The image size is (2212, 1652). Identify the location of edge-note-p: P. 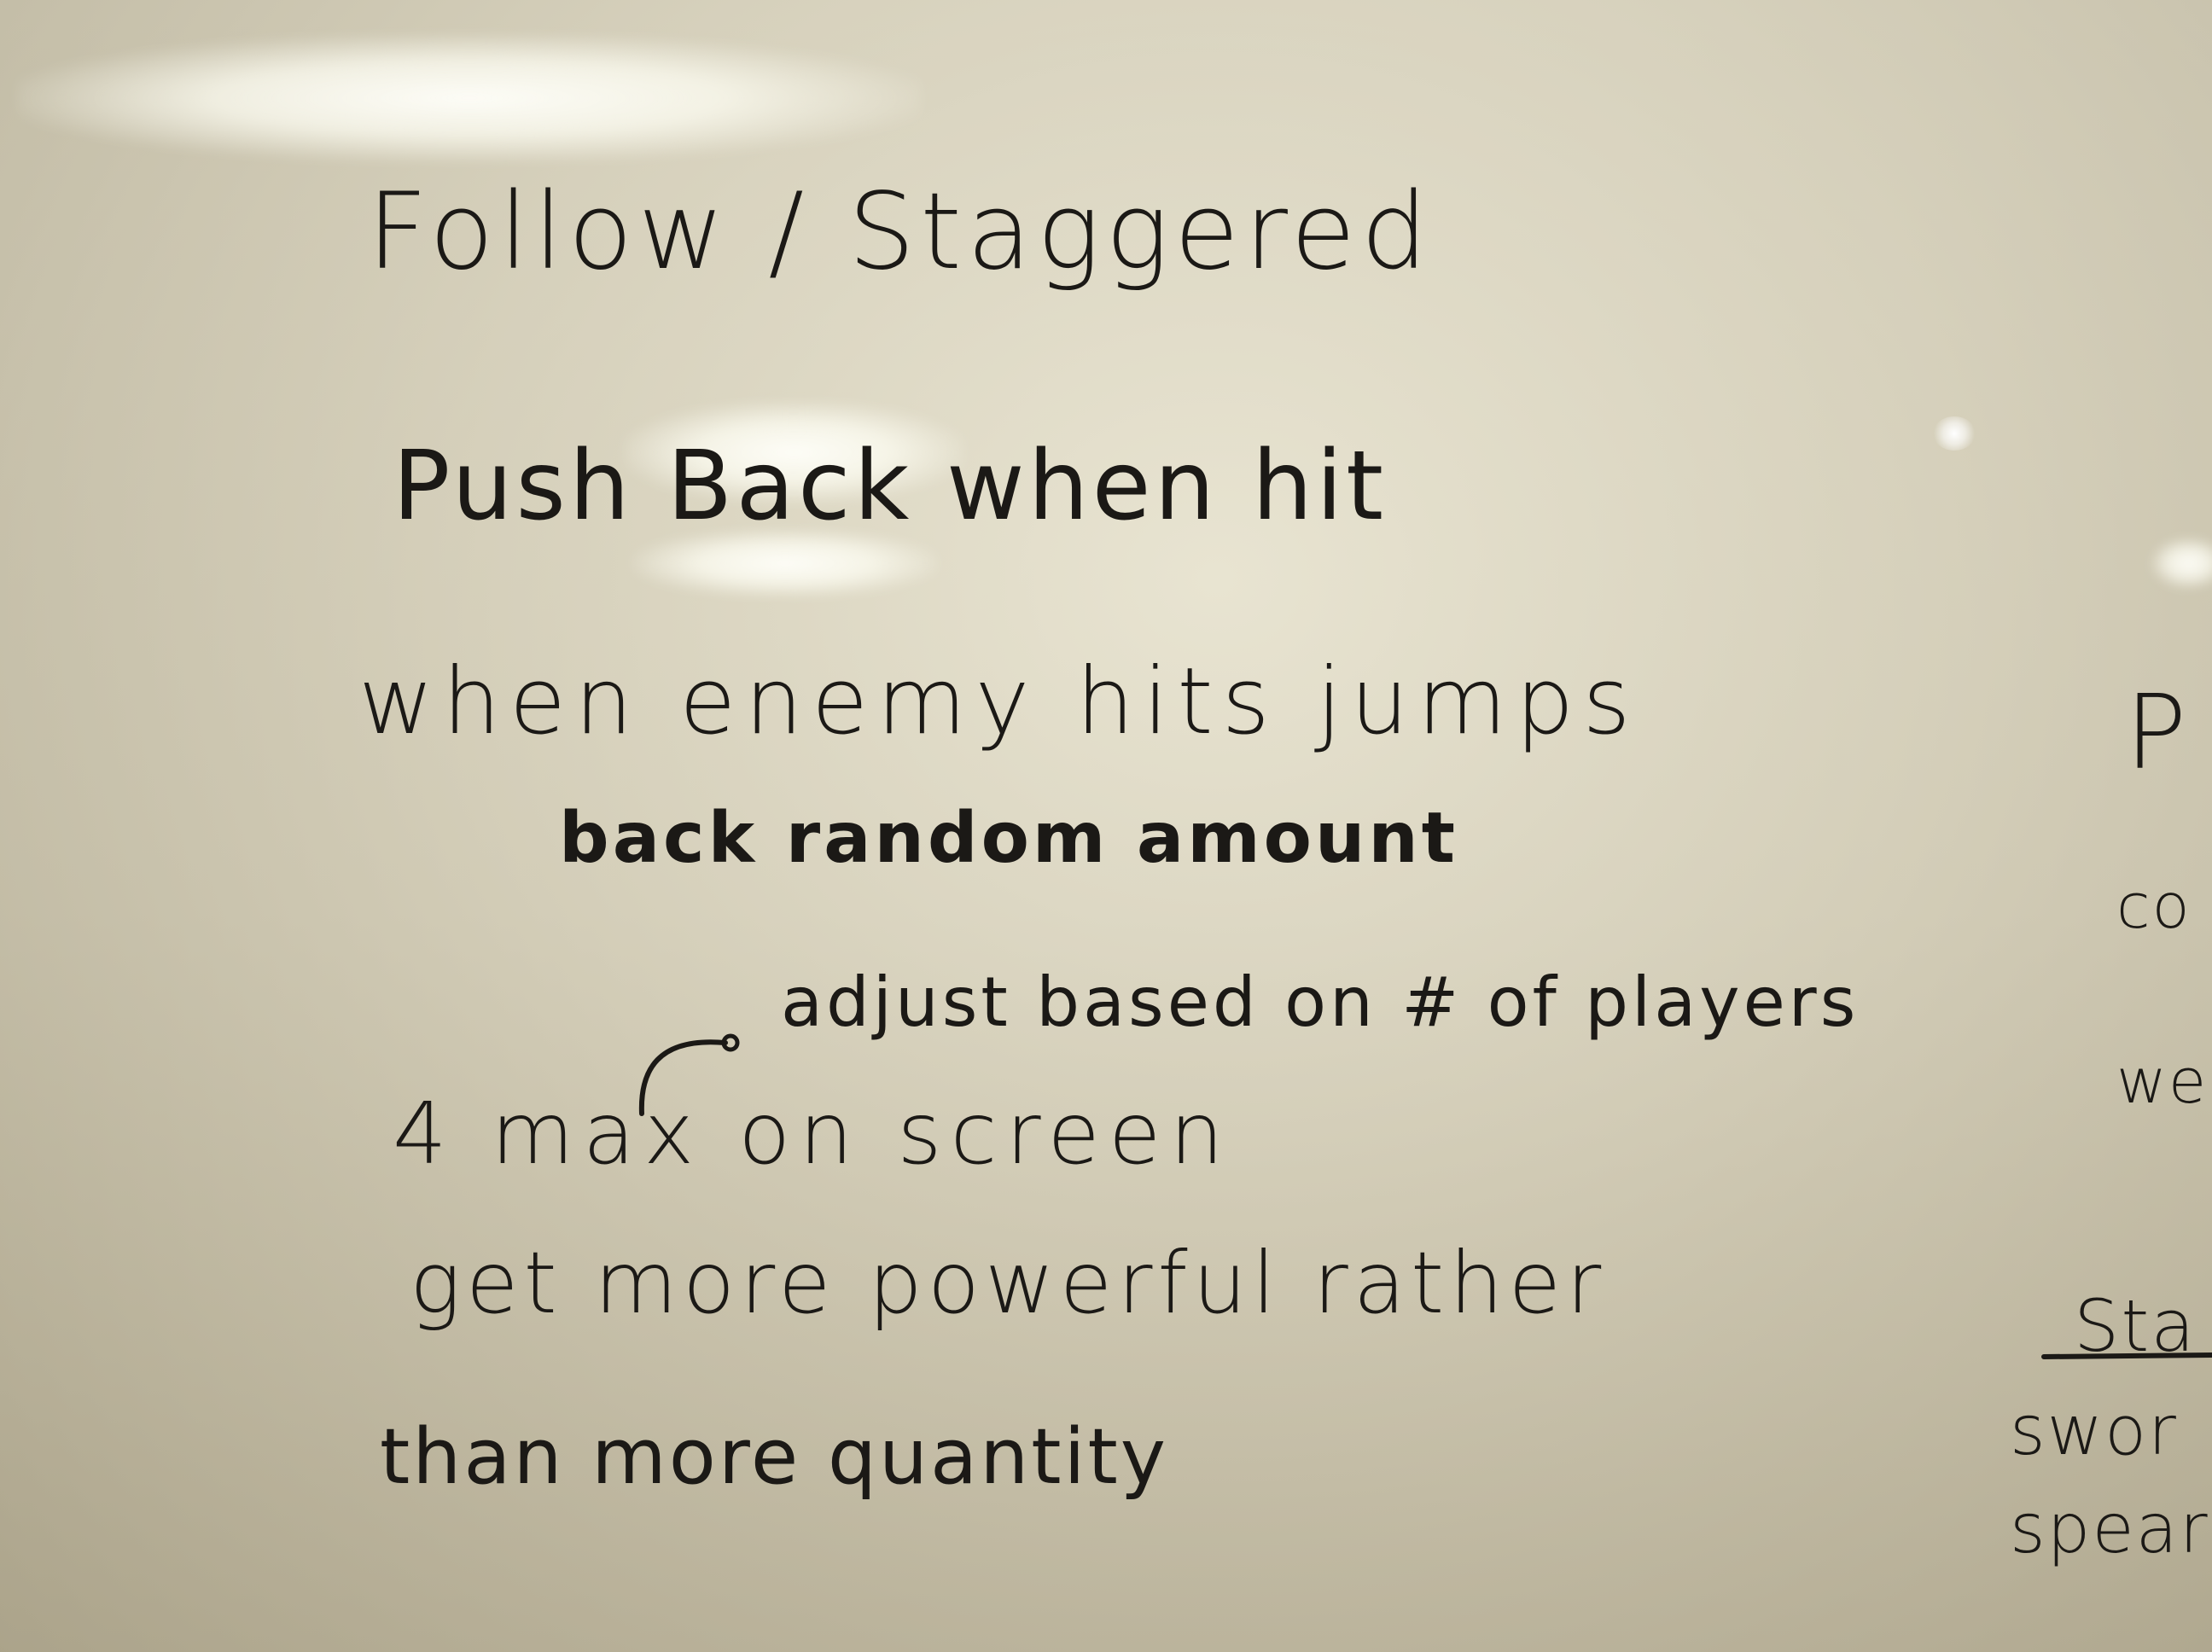
(2157, 733).